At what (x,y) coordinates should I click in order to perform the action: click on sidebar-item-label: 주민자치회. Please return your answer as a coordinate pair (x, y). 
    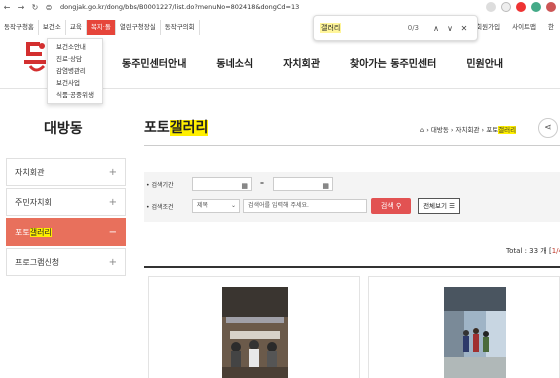
    Looking at the image, I should click on (33, 202).